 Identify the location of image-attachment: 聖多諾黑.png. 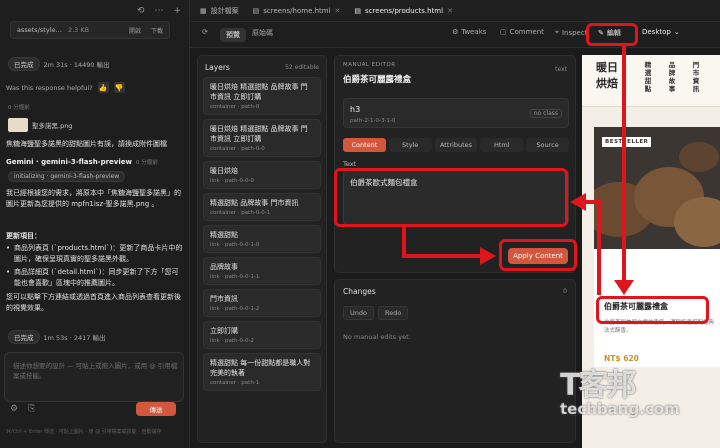
(40, 125).